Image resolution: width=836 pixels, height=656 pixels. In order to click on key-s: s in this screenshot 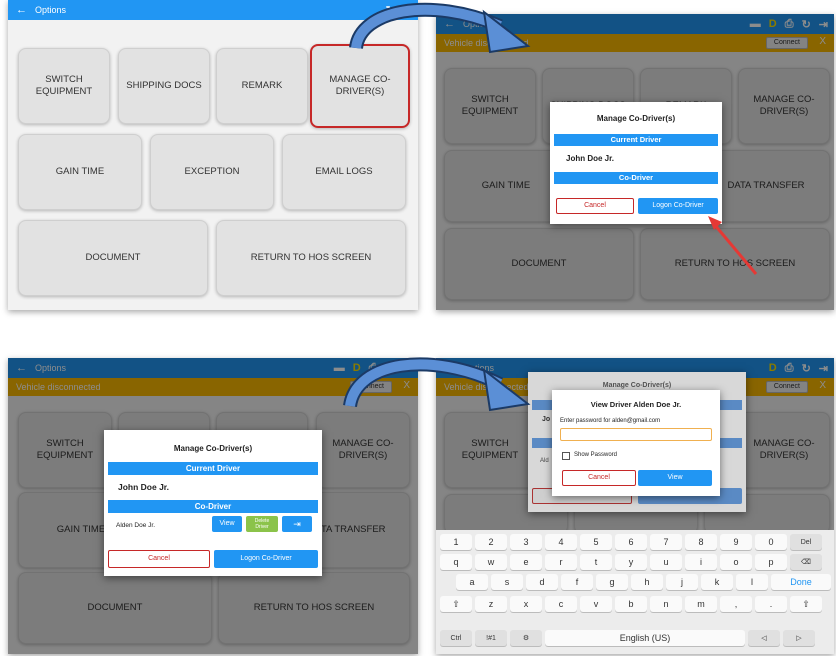, I will do `click(507, 582)`.